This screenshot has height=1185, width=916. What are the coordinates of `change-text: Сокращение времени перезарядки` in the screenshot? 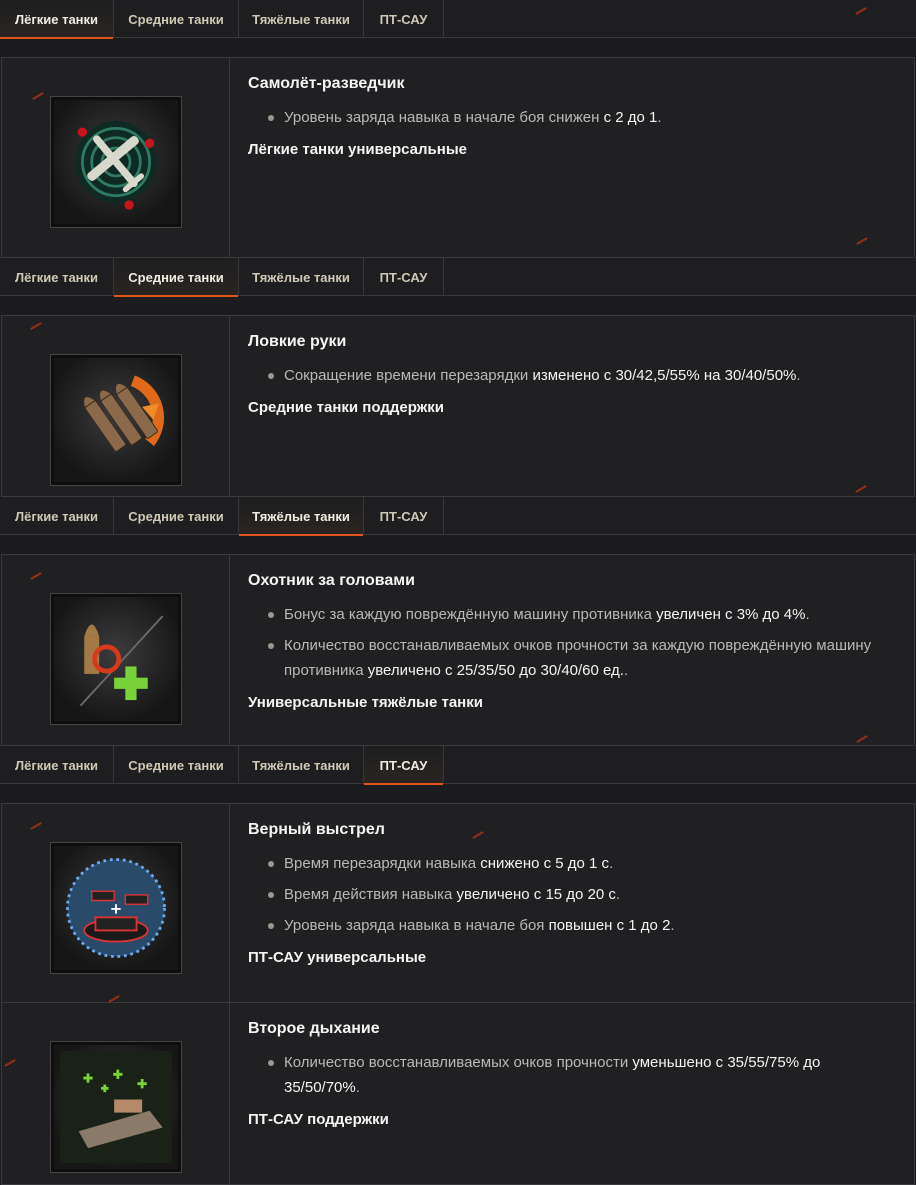 It's located at (406, 375).